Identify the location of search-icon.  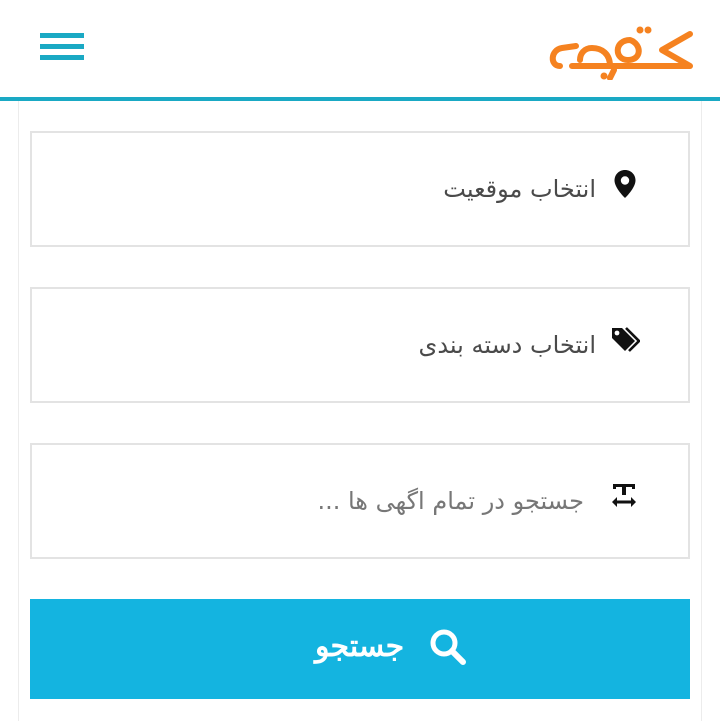
(448, 647).